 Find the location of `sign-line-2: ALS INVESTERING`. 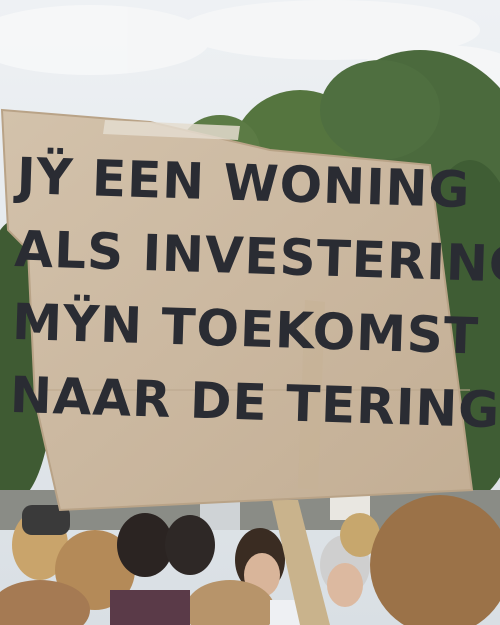

sign-line-2: ALS INVESTERING is located at coordinates (256, 257).